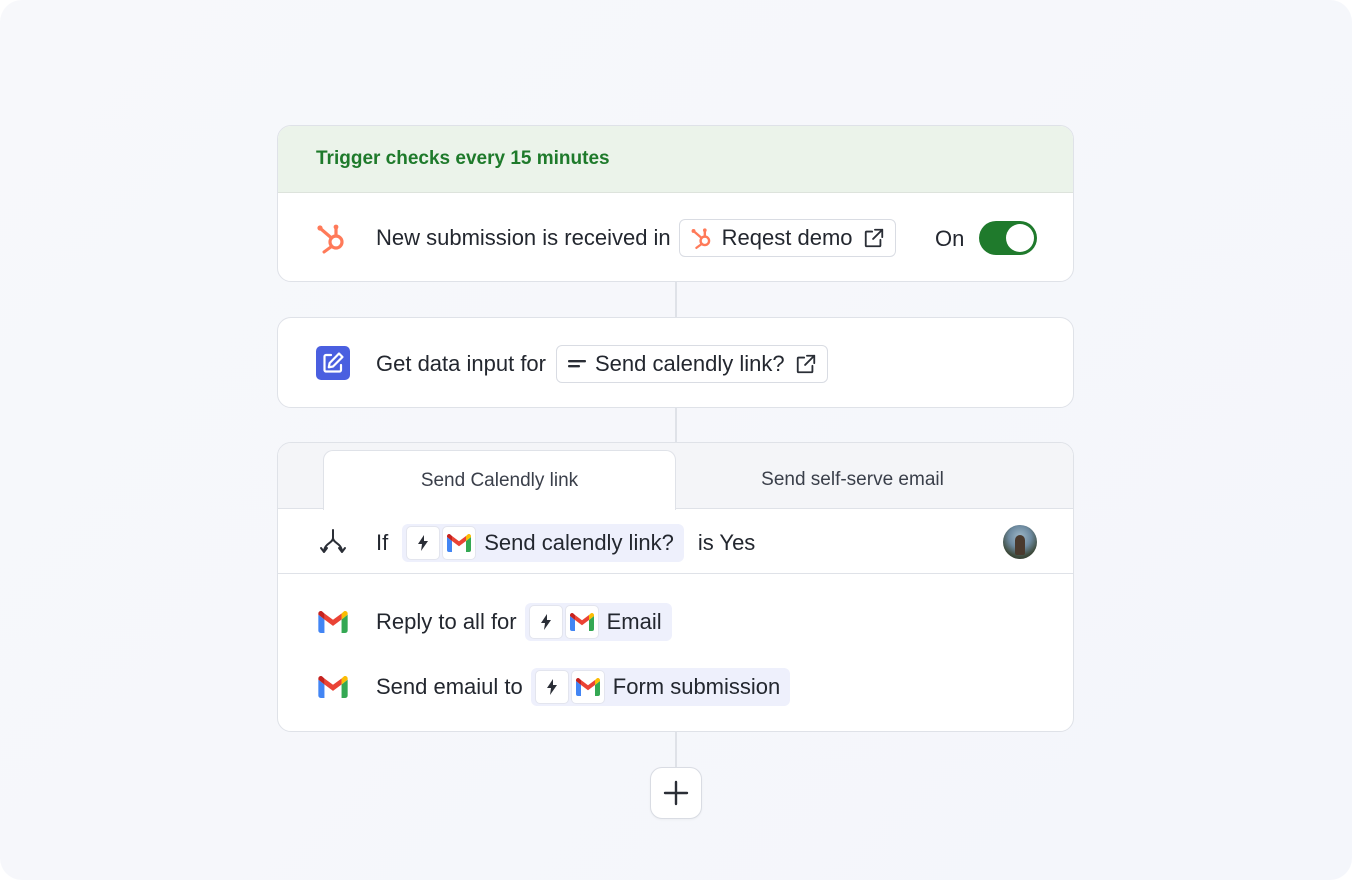 This screenshot has height=880, width=1352. I want to click on avatar, so click(1020, 542).